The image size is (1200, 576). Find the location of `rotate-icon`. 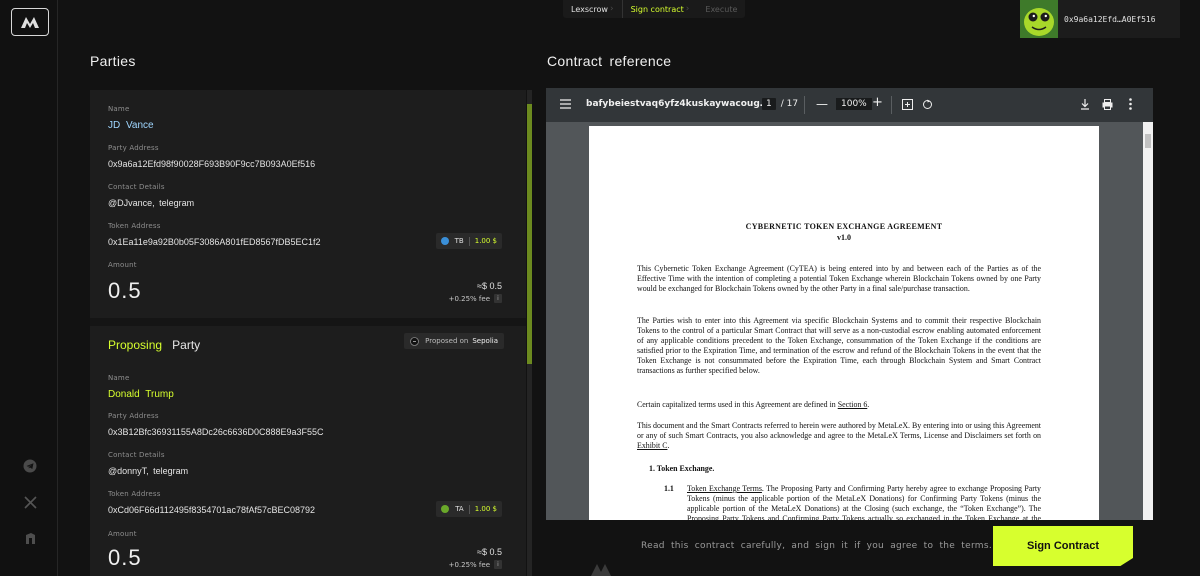

rotate-icon is located at coordinates (927, 104).